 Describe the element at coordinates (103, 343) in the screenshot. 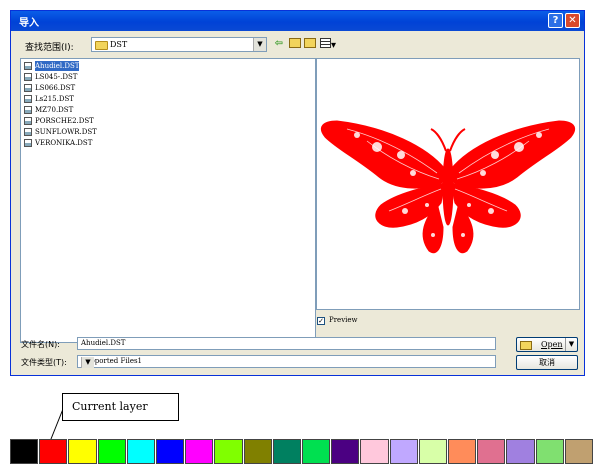

I see `file-name-value: Ahudiel.DST` at that location.